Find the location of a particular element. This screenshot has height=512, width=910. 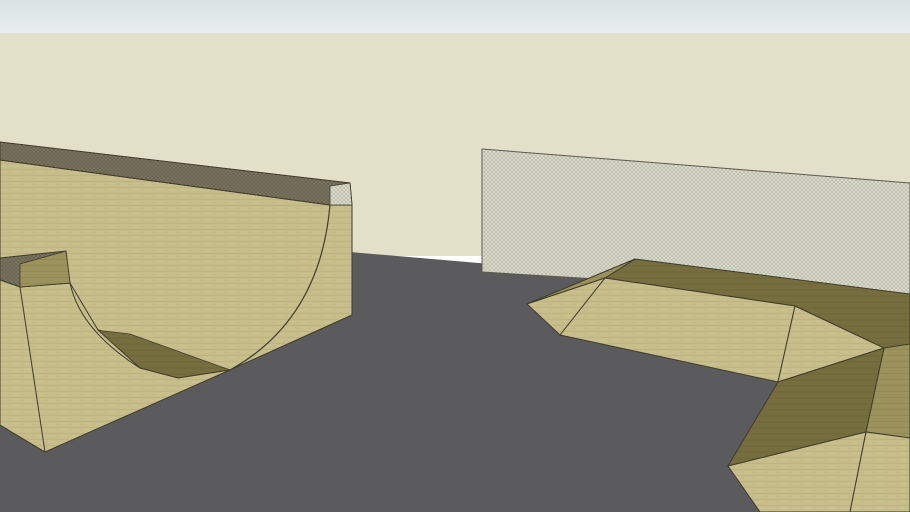

halfpipe-deck-end is located at coordinates (341, 194).